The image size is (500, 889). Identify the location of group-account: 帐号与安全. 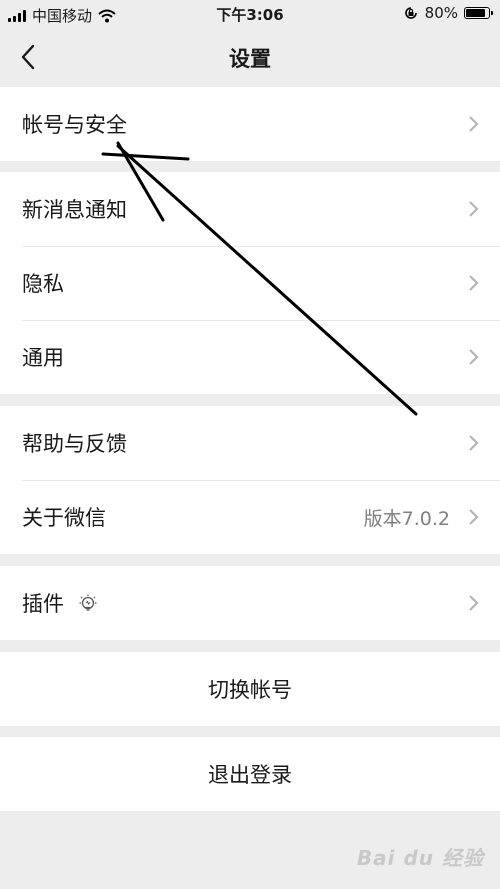
(250, 124).